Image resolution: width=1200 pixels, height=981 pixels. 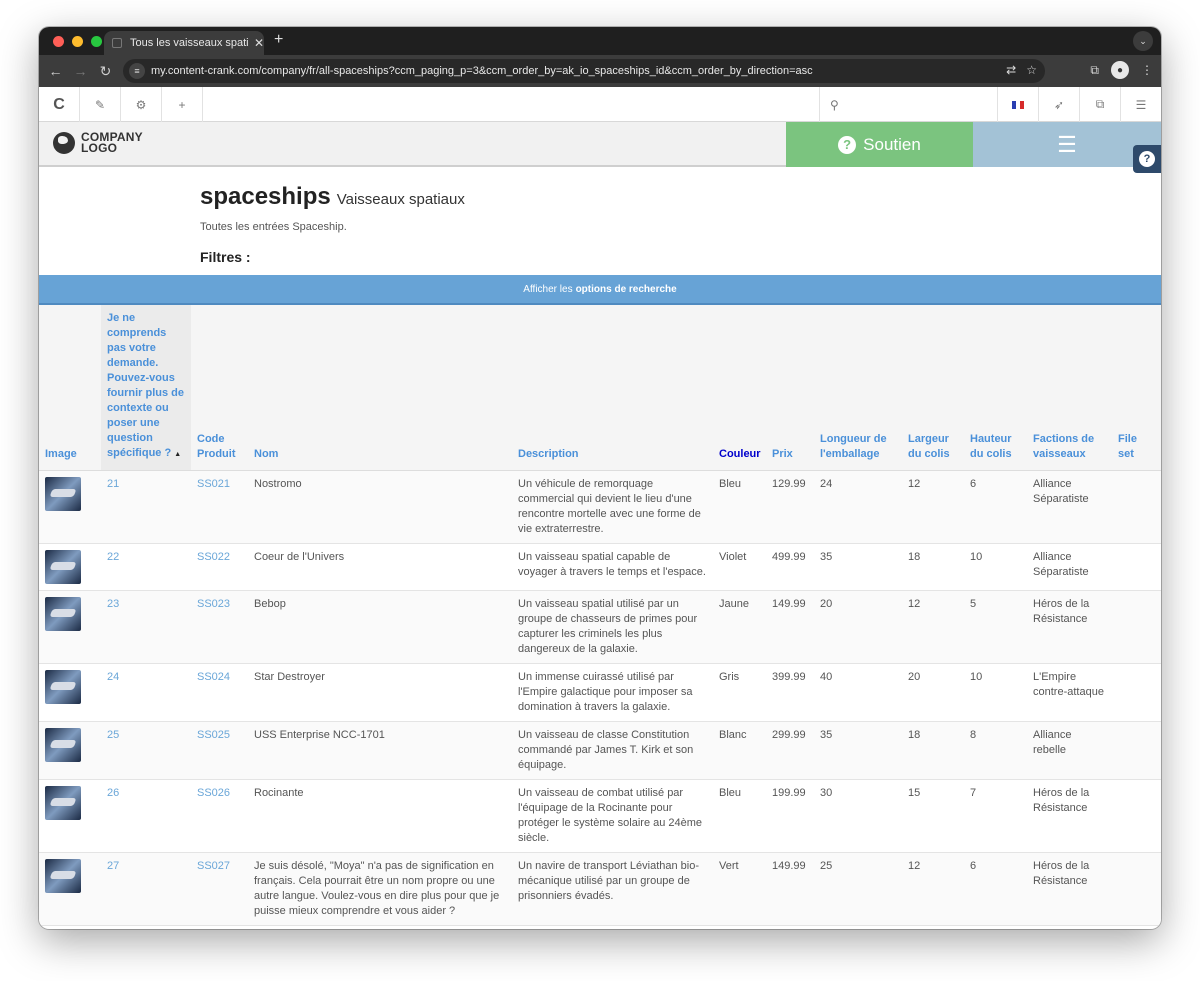 What do you see at coordinates (146, 627) in the screenshot?
I see `cell-id: 23` at bounding box center [146, 627].